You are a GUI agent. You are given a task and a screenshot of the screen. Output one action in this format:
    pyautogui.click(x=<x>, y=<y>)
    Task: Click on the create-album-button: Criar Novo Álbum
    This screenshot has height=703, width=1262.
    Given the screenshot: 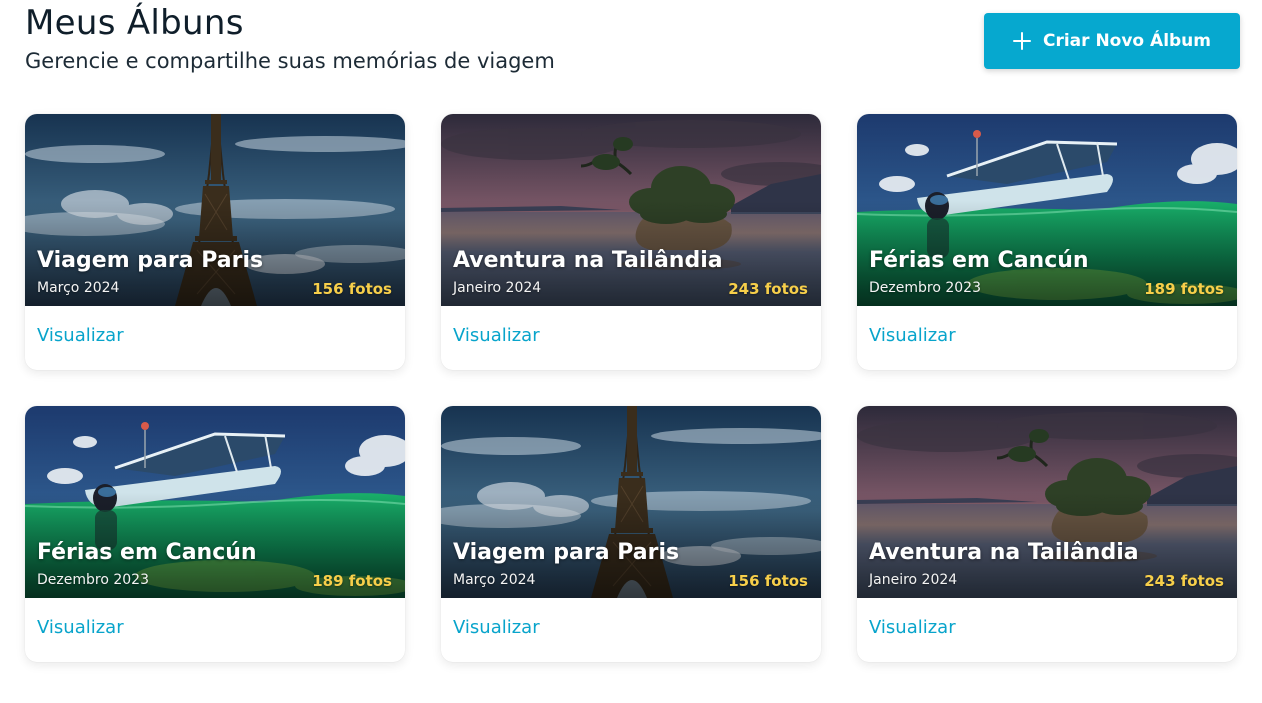 What is the action you would take?
    pyautogui.click(x=1112, y=41)
    